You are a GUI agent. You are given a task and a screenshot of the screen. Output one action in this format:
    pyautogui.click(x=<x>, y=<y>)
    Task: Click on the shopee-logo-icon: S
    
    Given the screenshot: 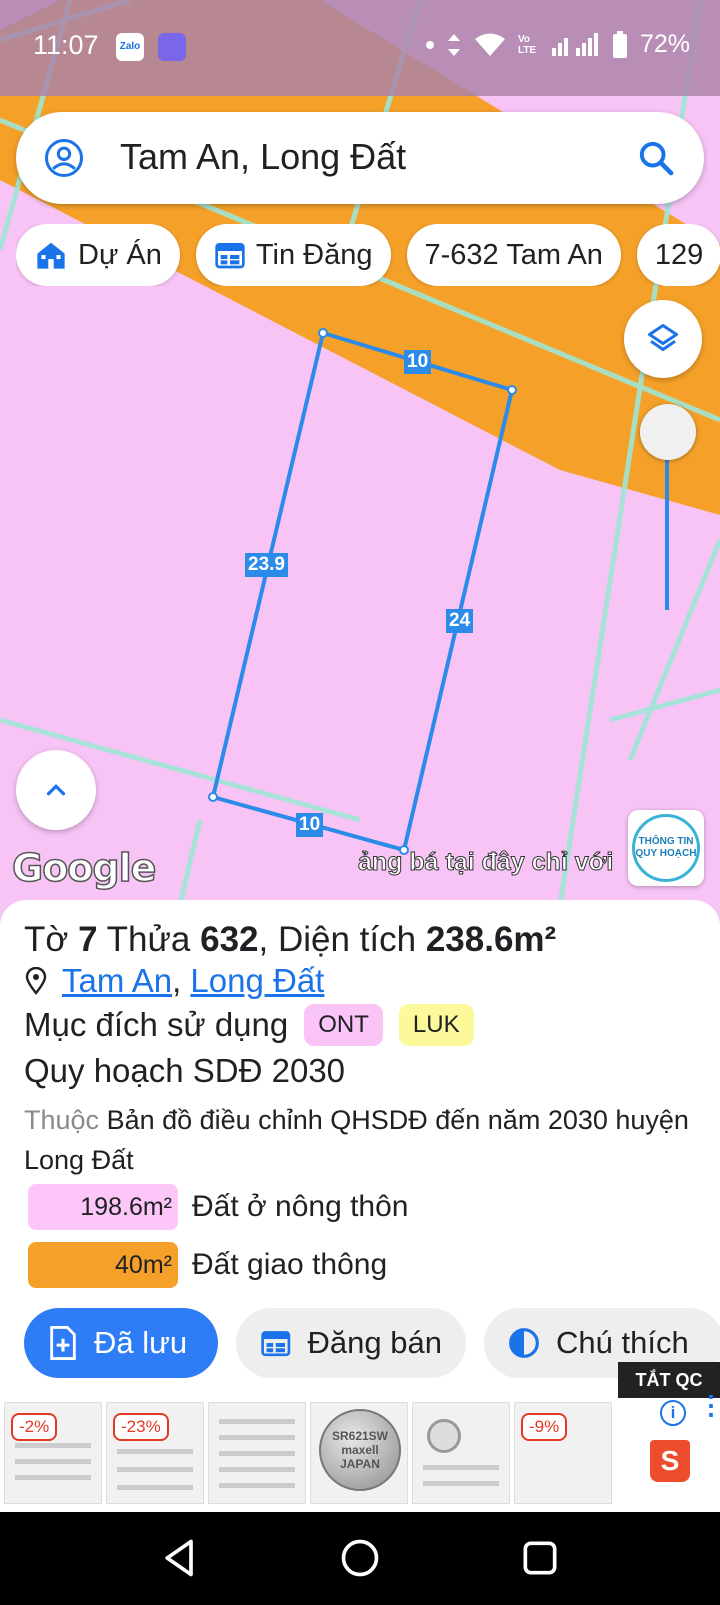 What is the action you would take?
    pyautogui.click(x=670, y=1461)
    